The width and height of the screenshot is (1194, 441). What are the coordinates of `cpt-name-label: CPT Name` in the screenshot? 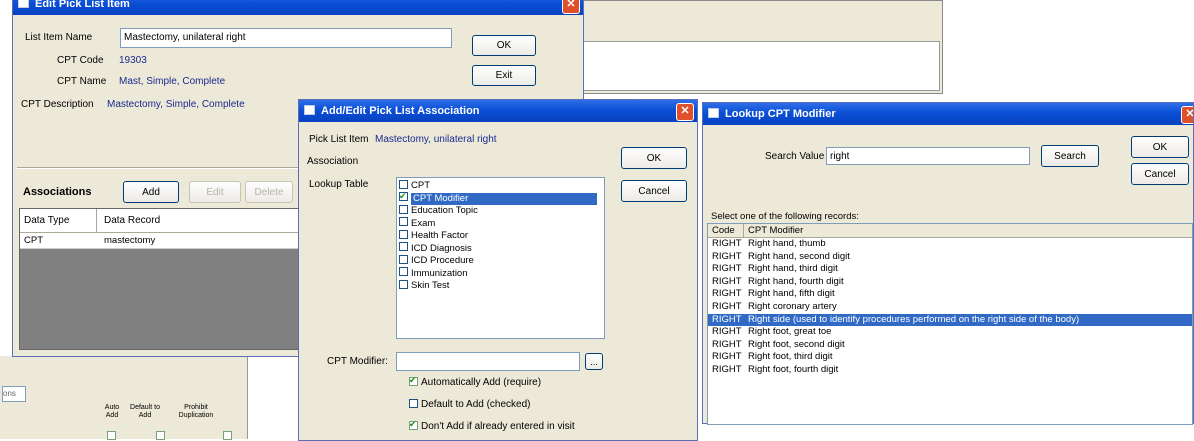 It's located at (82, 81).